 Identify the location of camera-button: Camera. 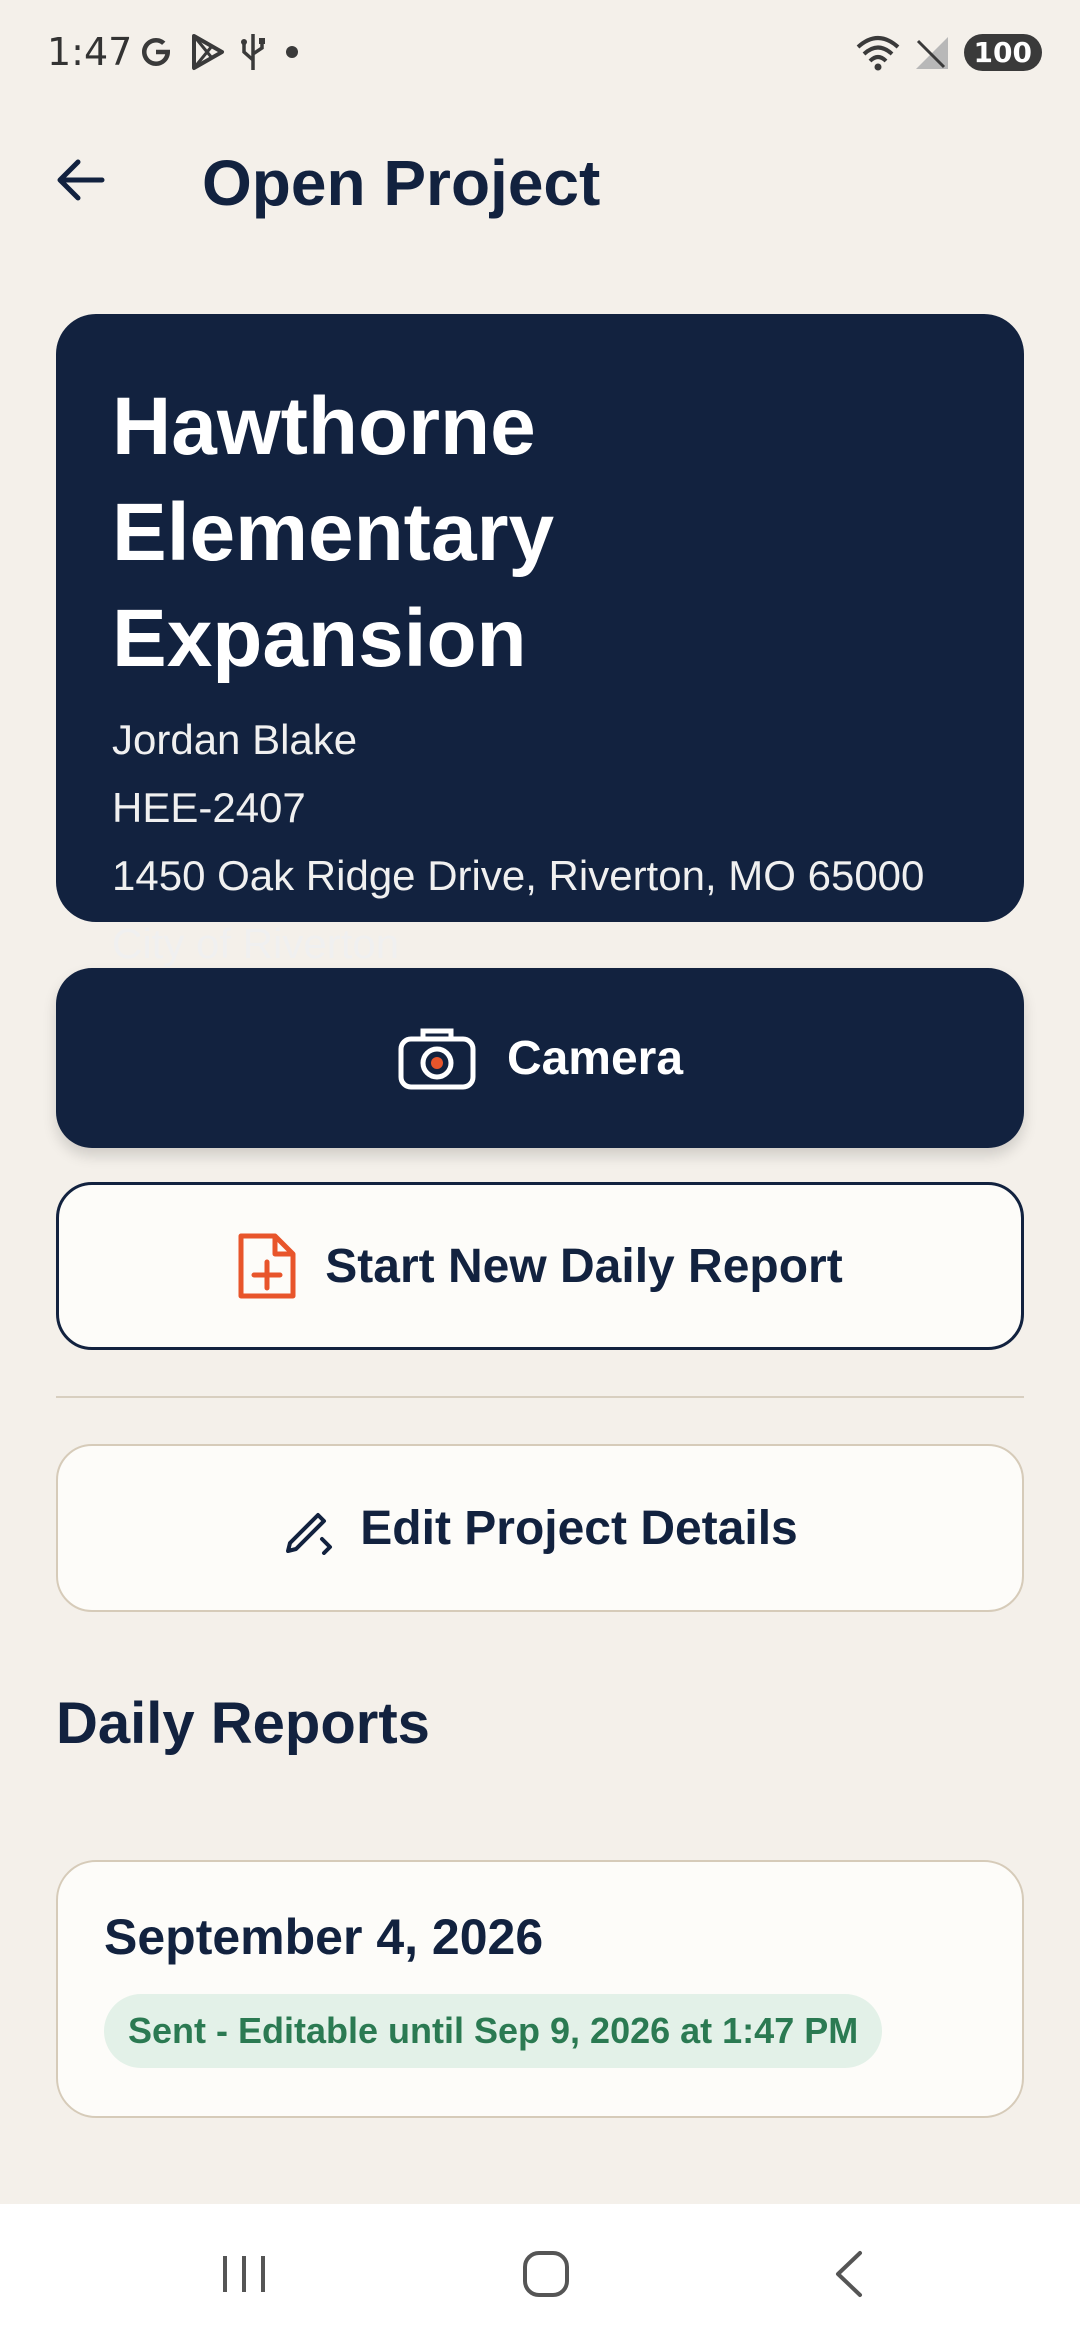
(540, 1058).